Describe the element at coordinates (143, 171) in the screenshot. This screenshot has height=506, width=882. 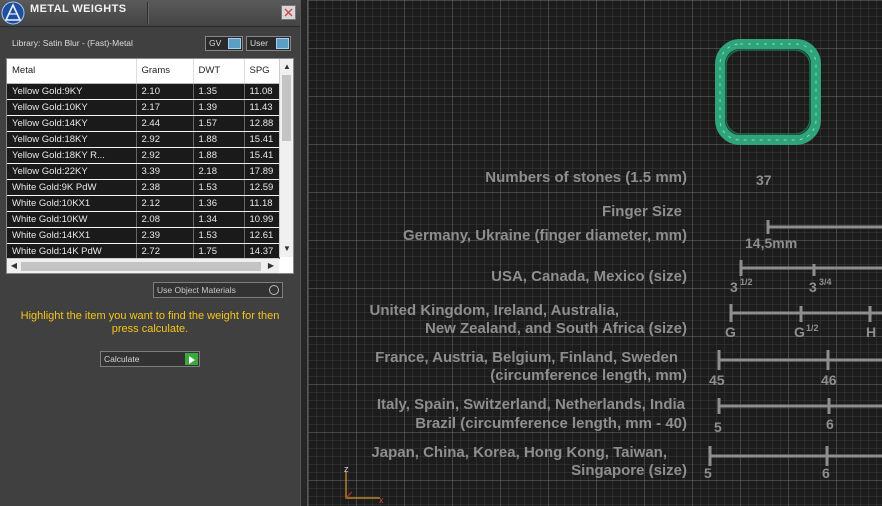
I see `table-row: Yellow Gold:22KY 3.39 2.18 17.89` at that location.